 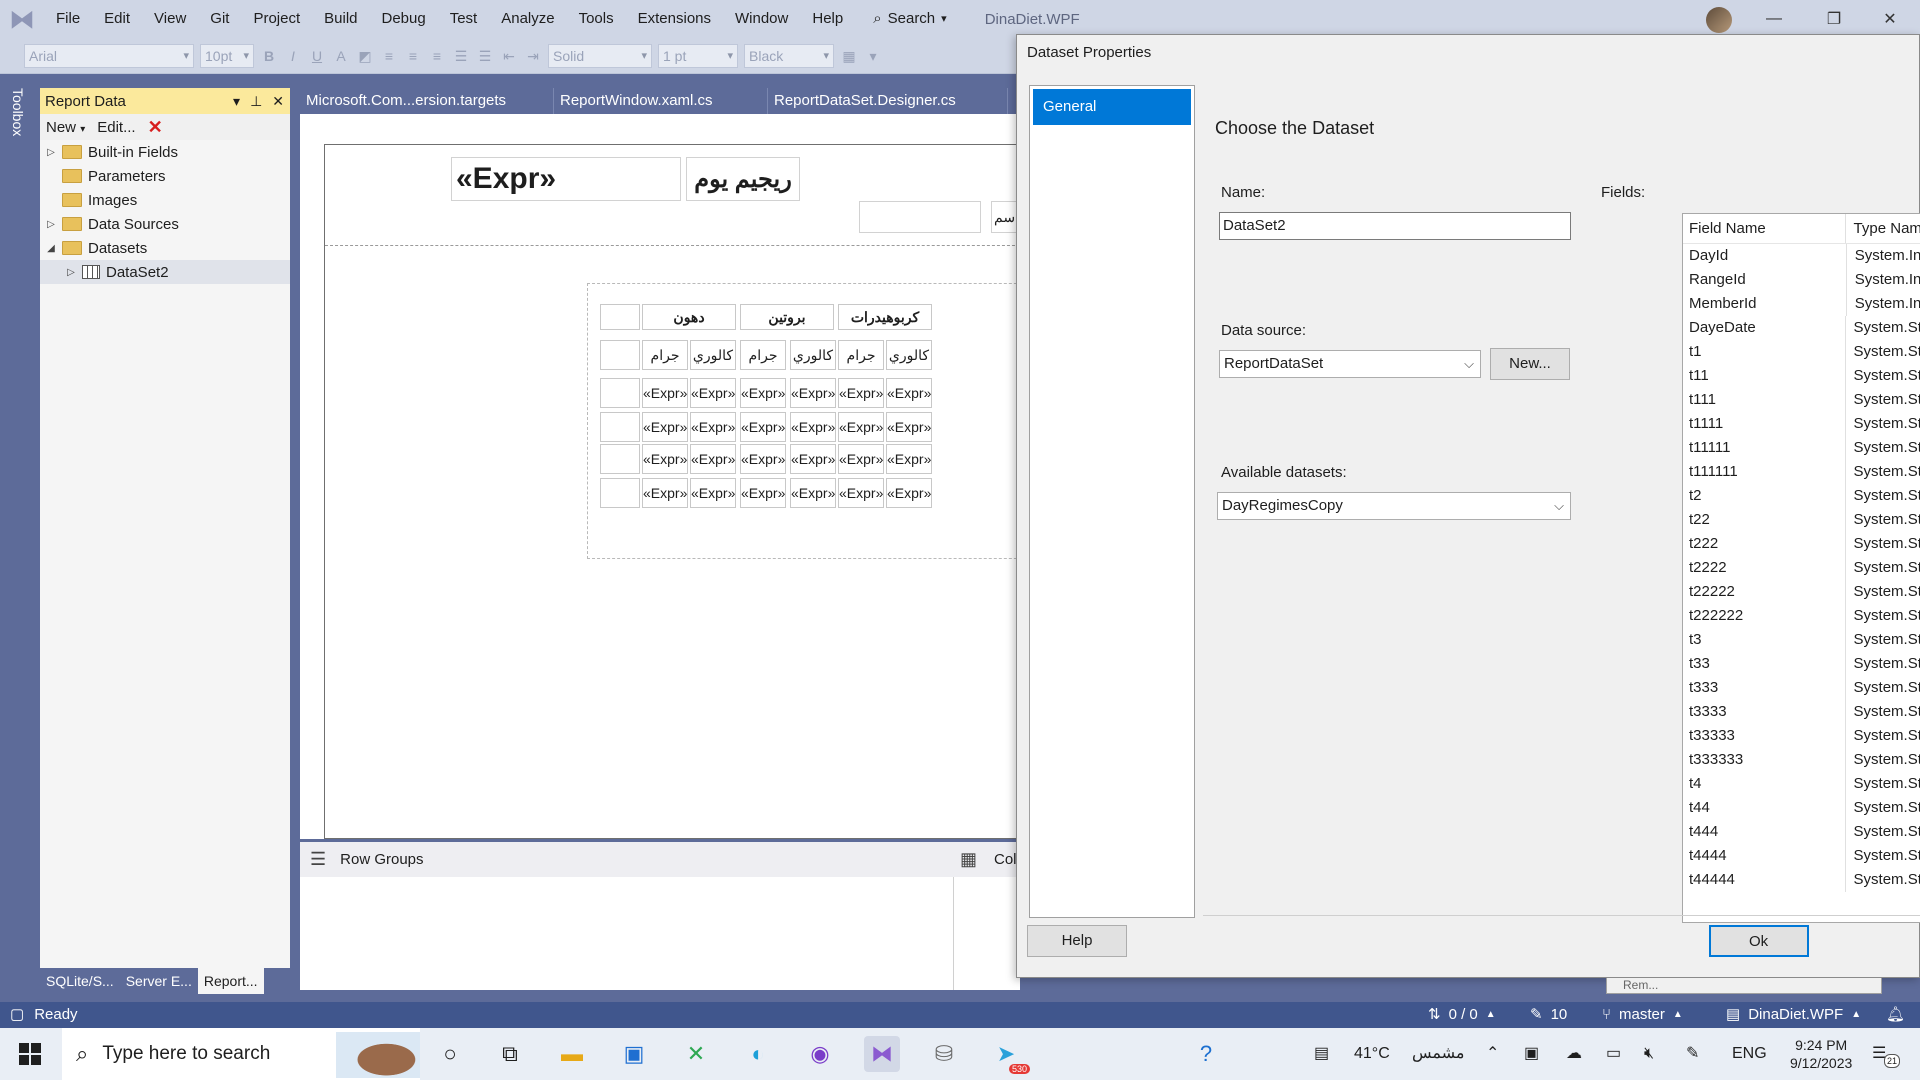 What do you see at coordinates (698, 55) in the screenshot?
I see `border-width-combo: 1 pt` at bounding box center [698, 55].